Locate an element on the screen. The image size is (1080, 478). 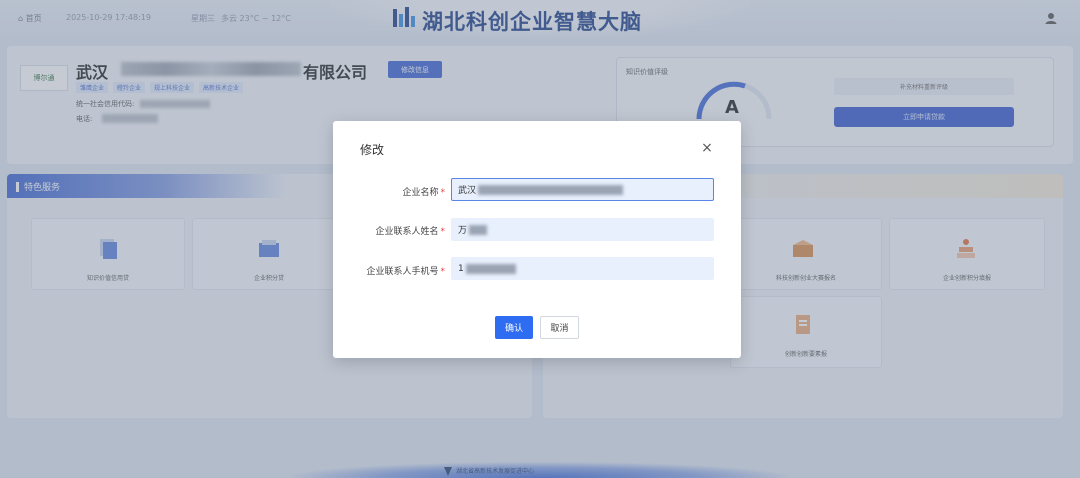
contact-phone-redacted is located at coordinates (490, 268).